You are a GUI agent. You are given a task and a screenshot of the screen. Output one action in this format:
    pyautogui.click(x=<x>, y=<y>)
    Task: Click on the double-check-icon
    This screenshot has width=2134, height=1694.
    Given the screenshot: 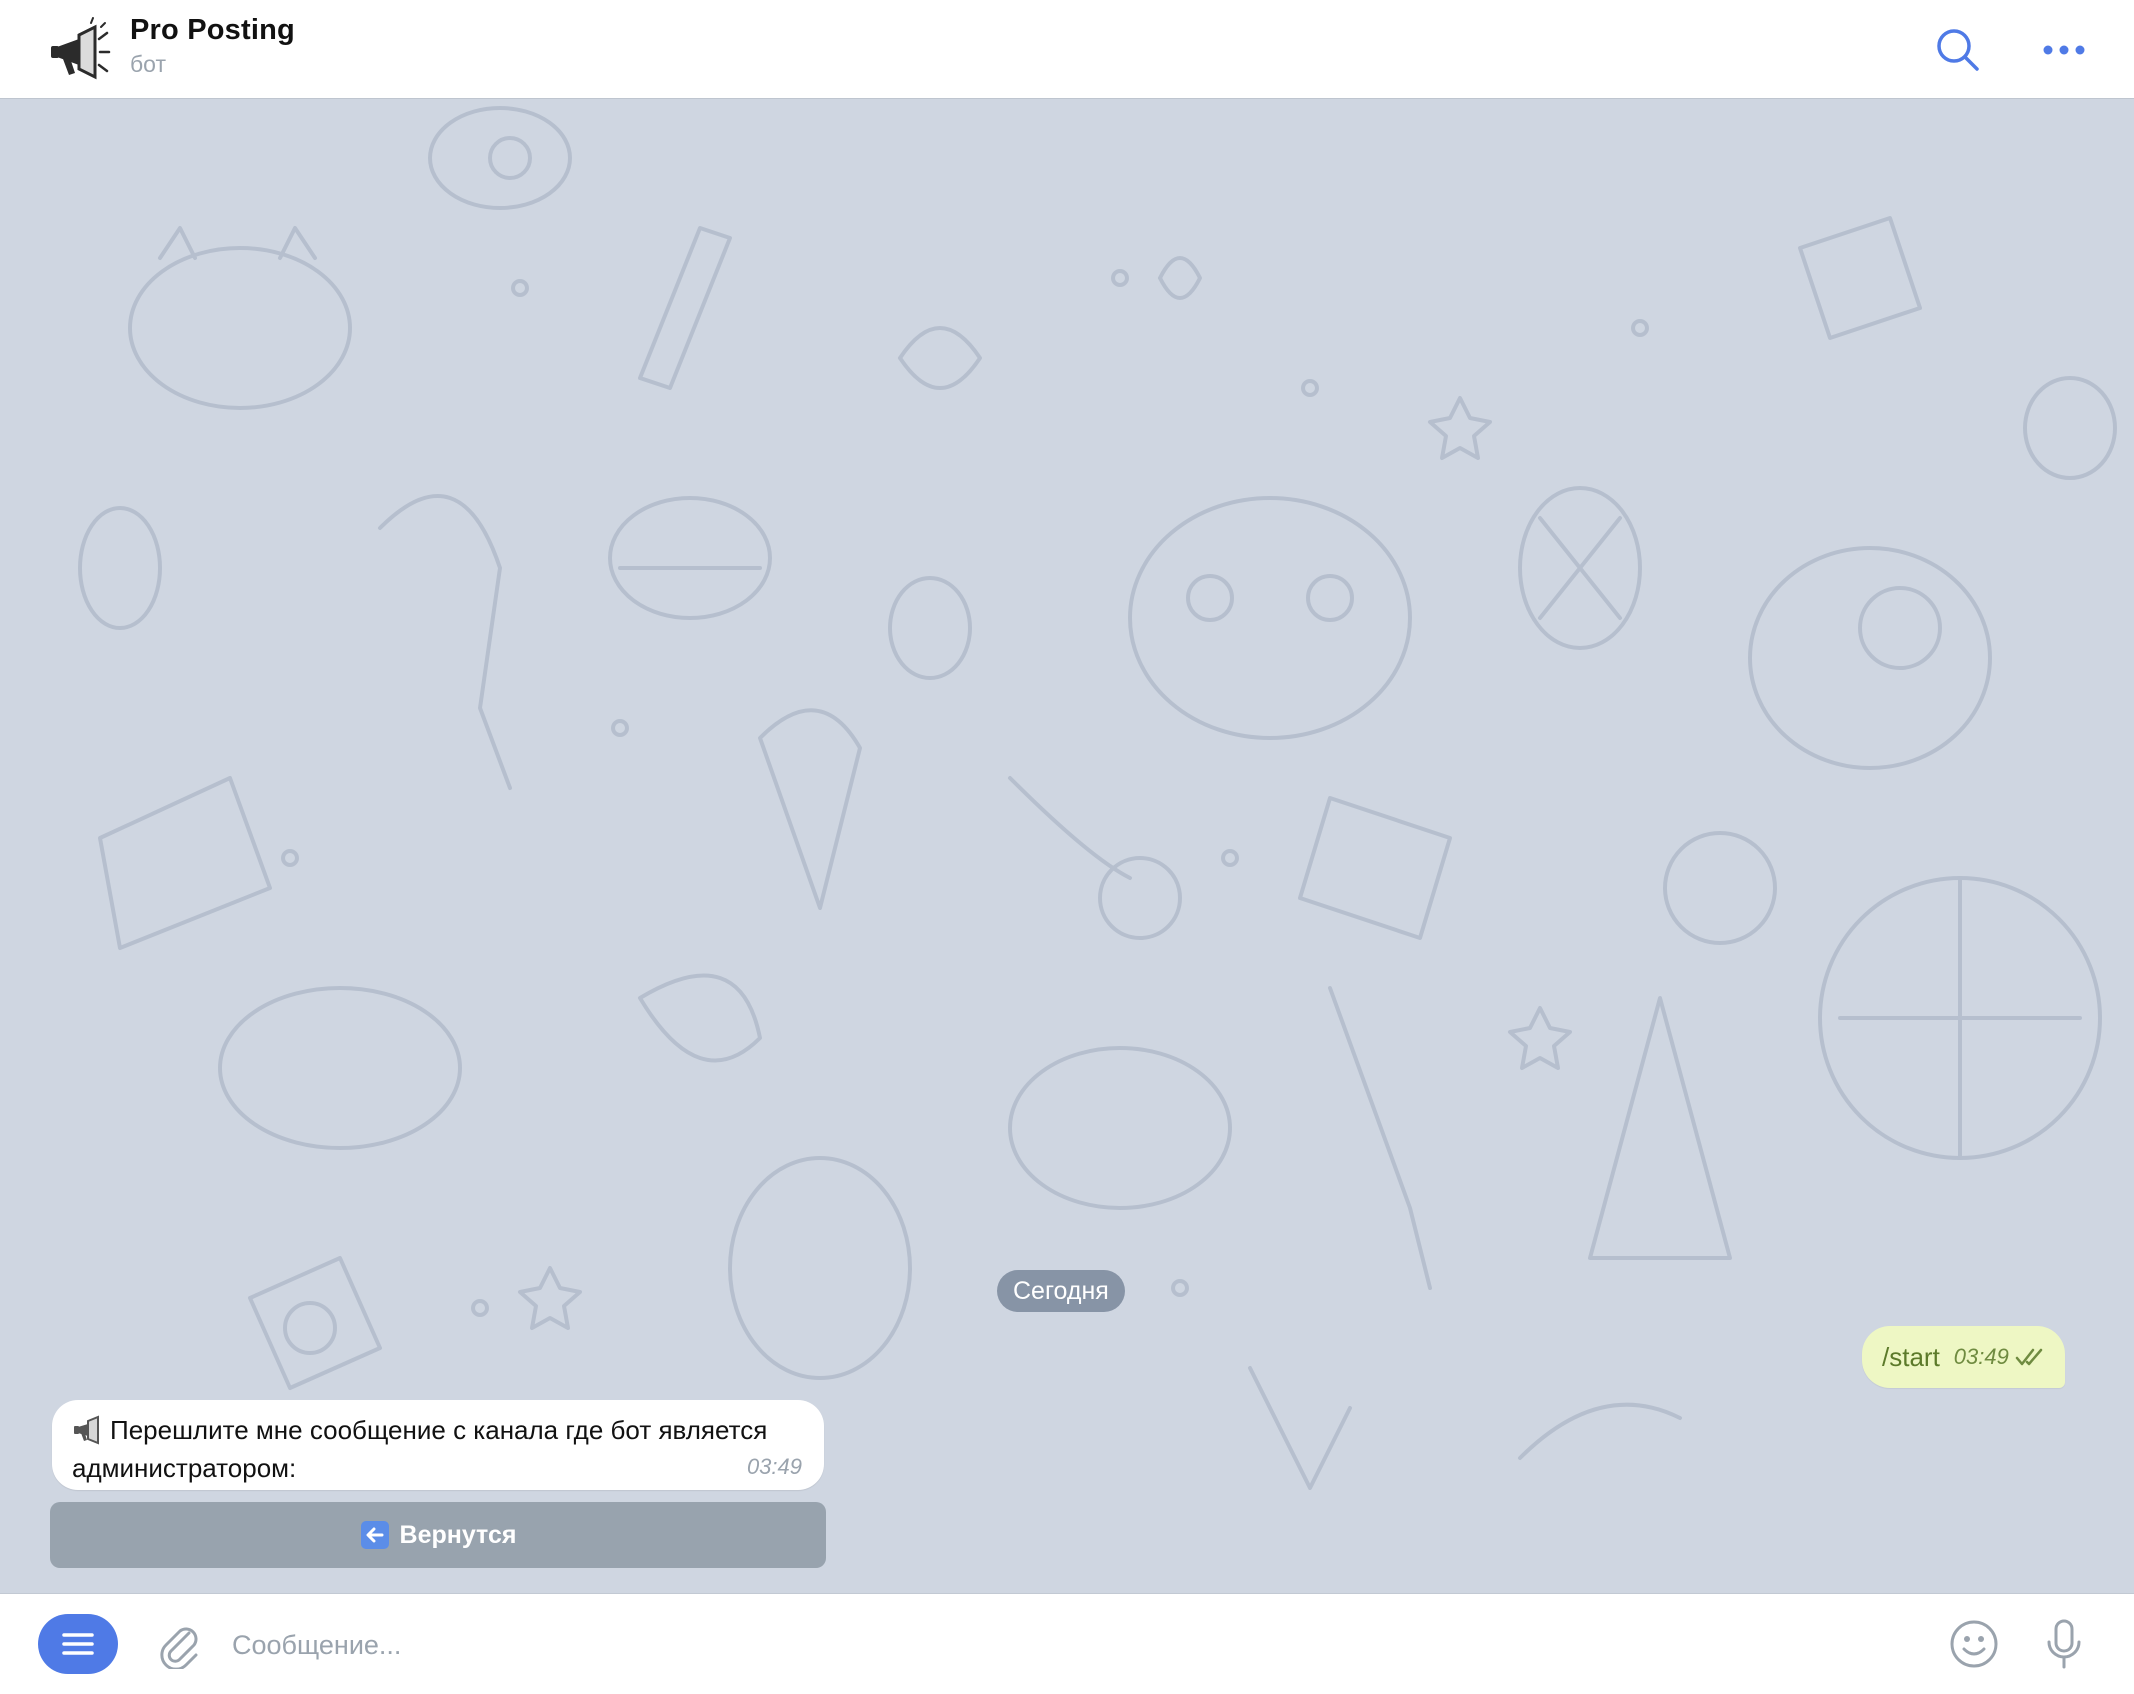 What is the action you would take?
    pyautogui.click(x=2030, y=1357)
    